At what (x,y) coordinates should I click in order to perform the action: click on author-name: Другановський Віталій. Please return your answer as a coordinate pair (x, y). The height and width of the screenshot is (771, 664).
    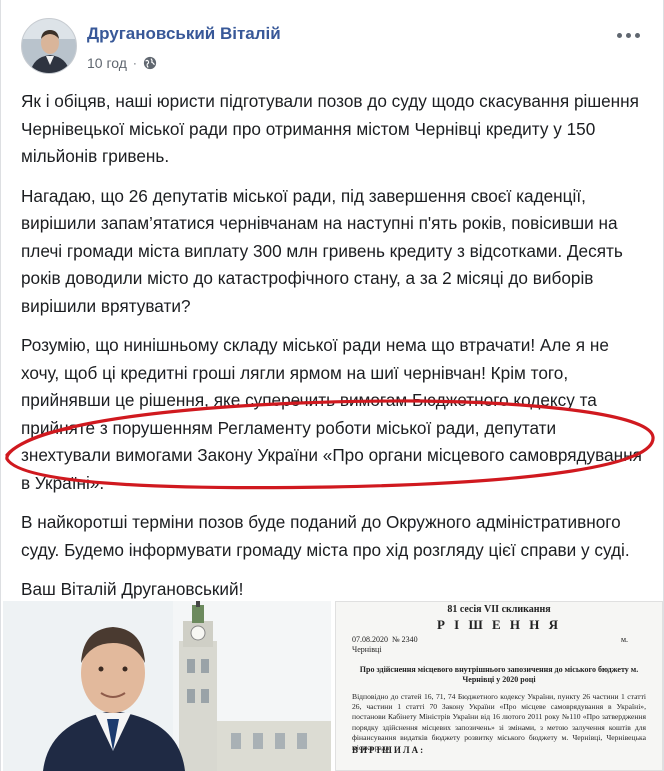
    Looking at the image, I should click on (184, 34).